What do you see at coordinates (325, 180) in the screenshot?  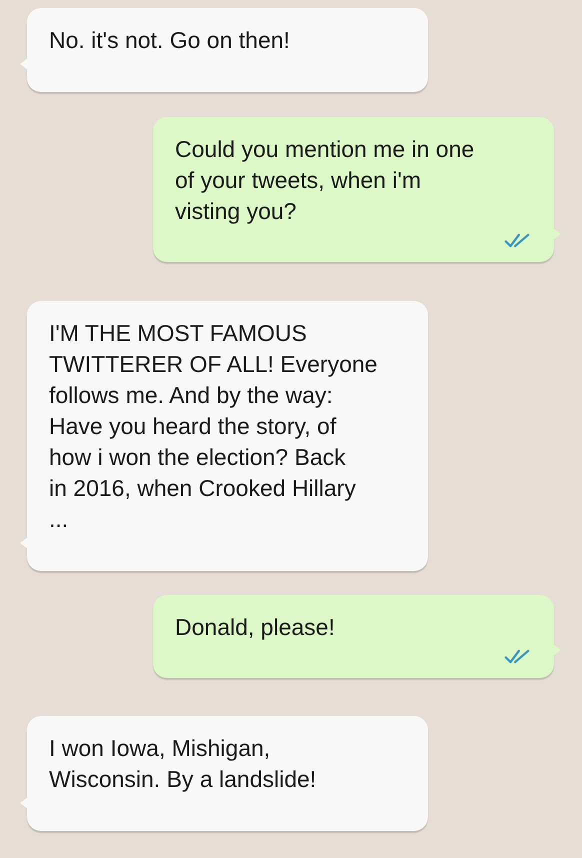 I see `message-text: Could you mention me in one of your tweets, when i'm visting you?` at bounding box center [325, 180].